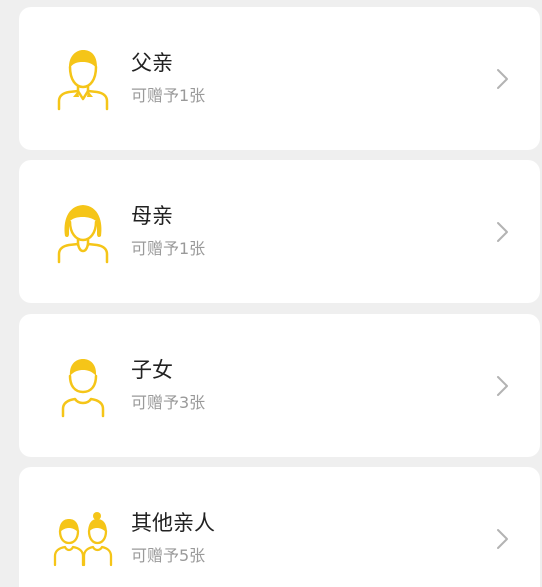  Describe the element at coordinates (83, 386) in the screenshot. I see `child-icon` at that location.